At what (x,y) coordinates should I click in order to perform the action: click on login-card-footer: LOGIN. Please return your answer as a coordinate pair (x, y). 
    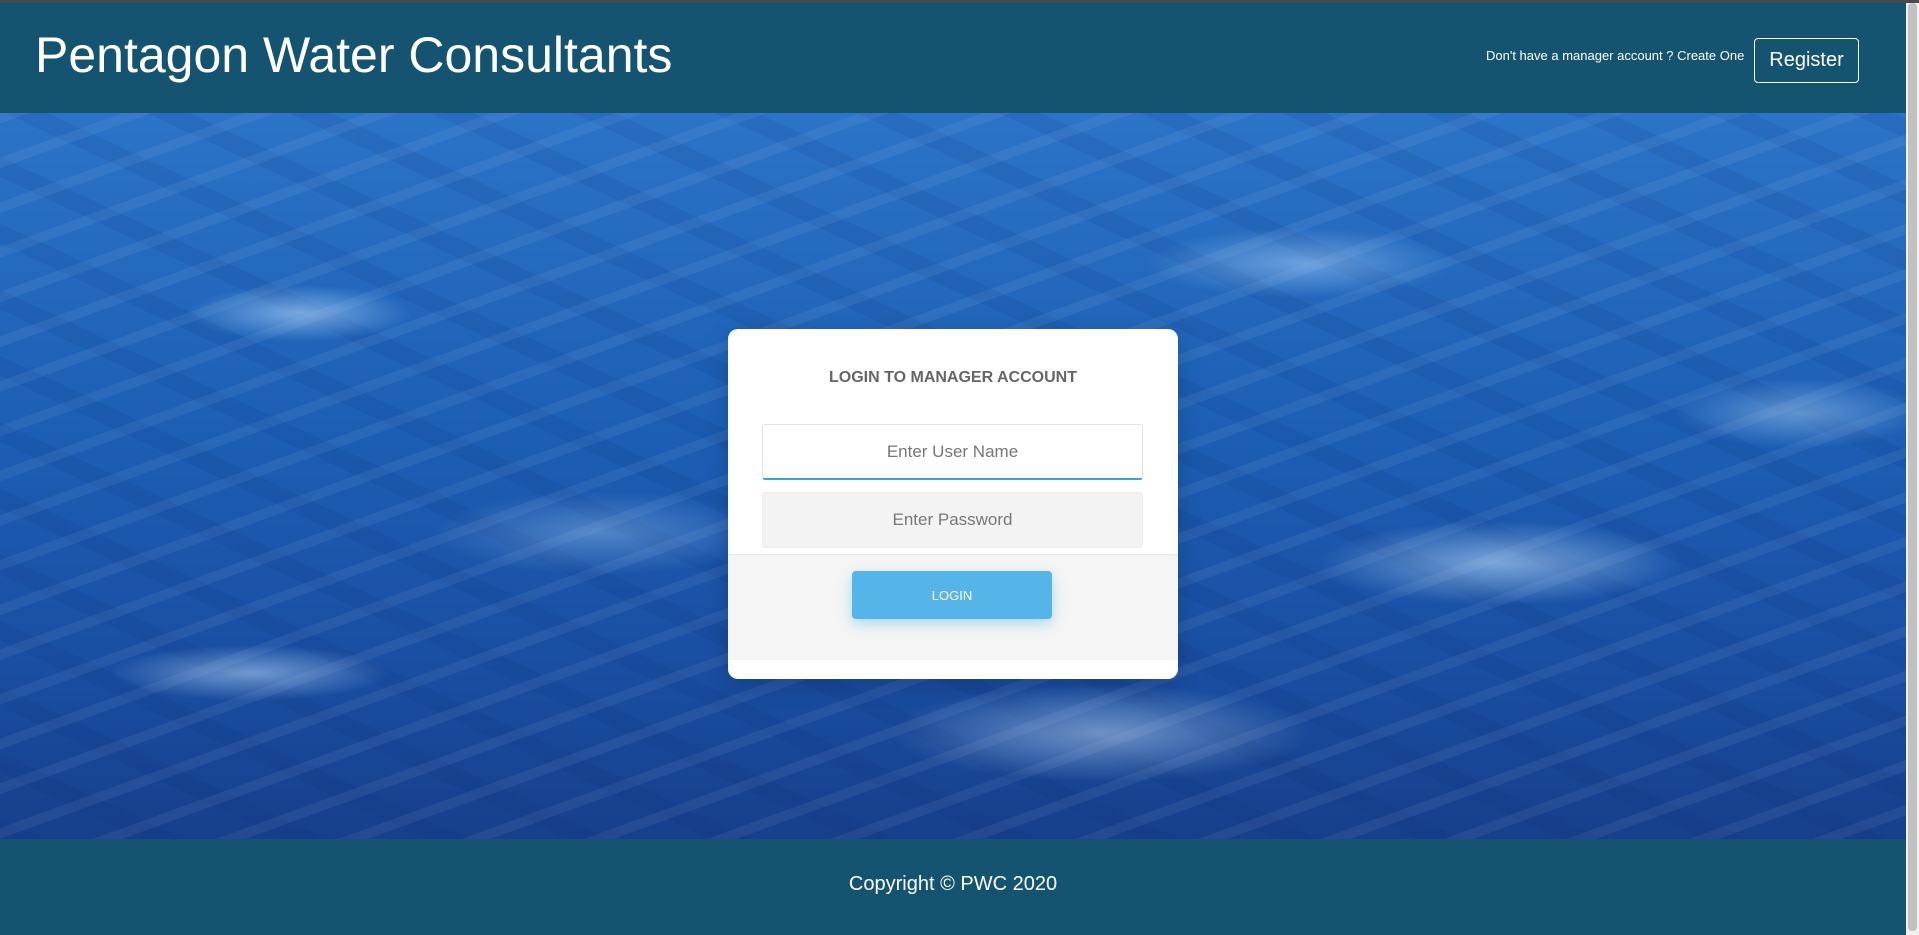
    Looking at the image, I should click on (953, 607).